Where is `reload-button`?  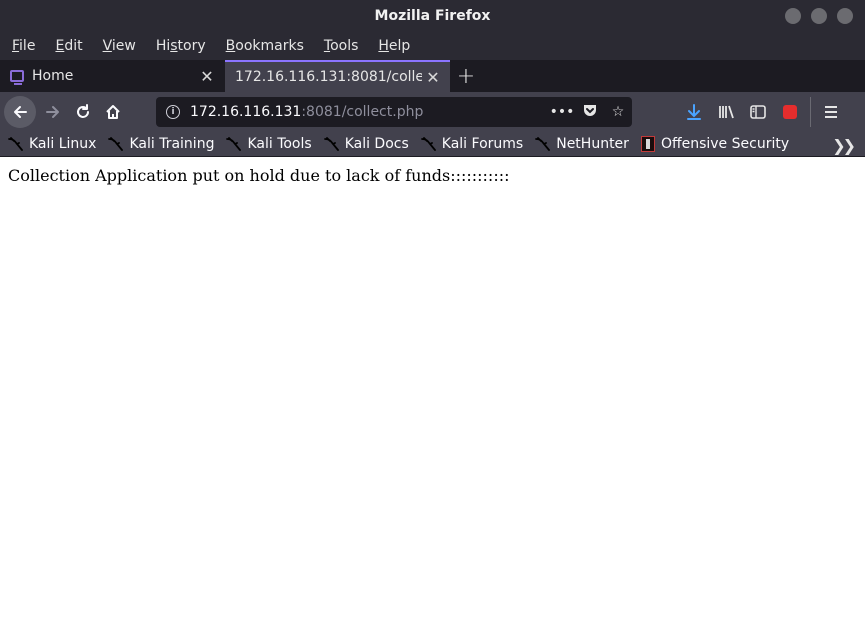
reload-button is located at coordinates (83, 112).